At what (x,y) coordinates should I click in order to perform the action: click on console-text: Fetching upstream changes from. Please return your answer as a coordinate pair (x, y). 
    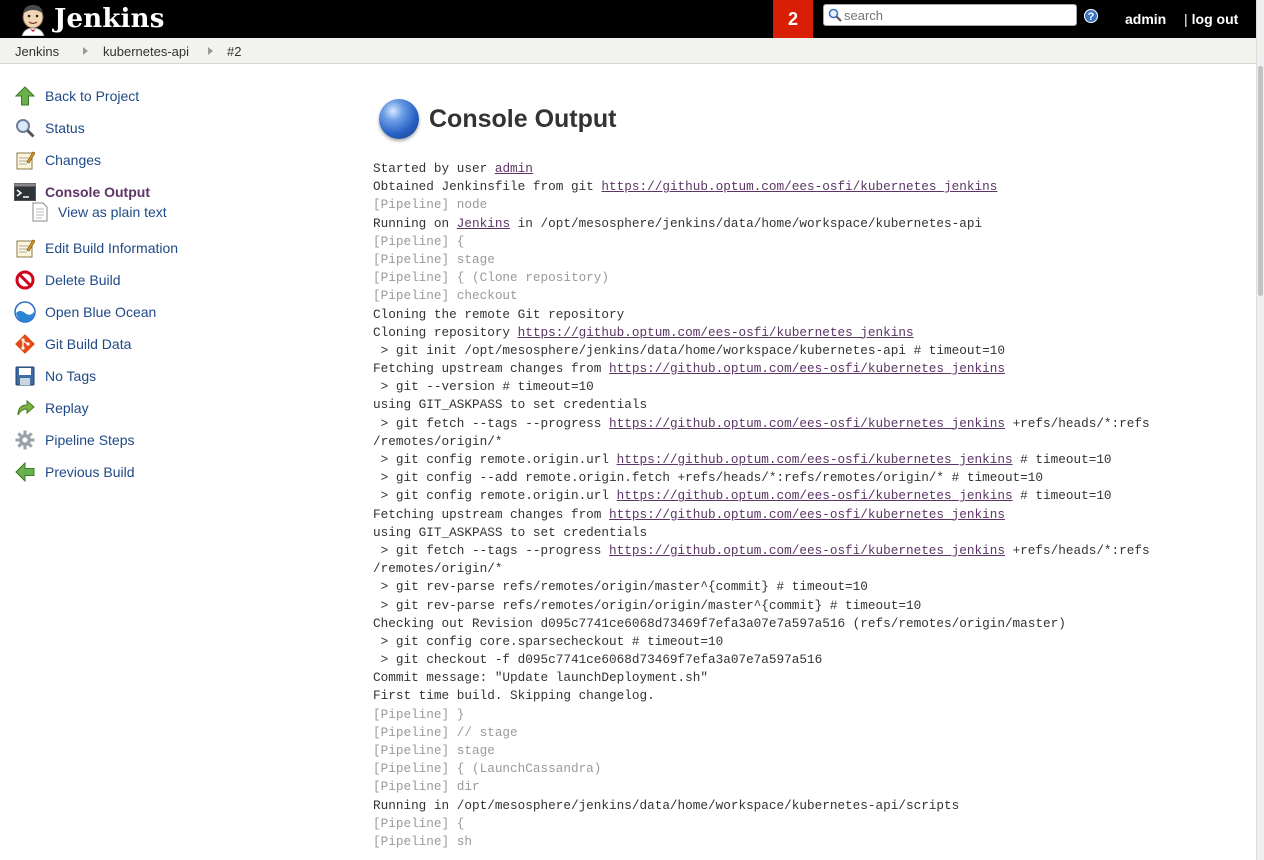
    Looking at the image, I should click on (491, 369).